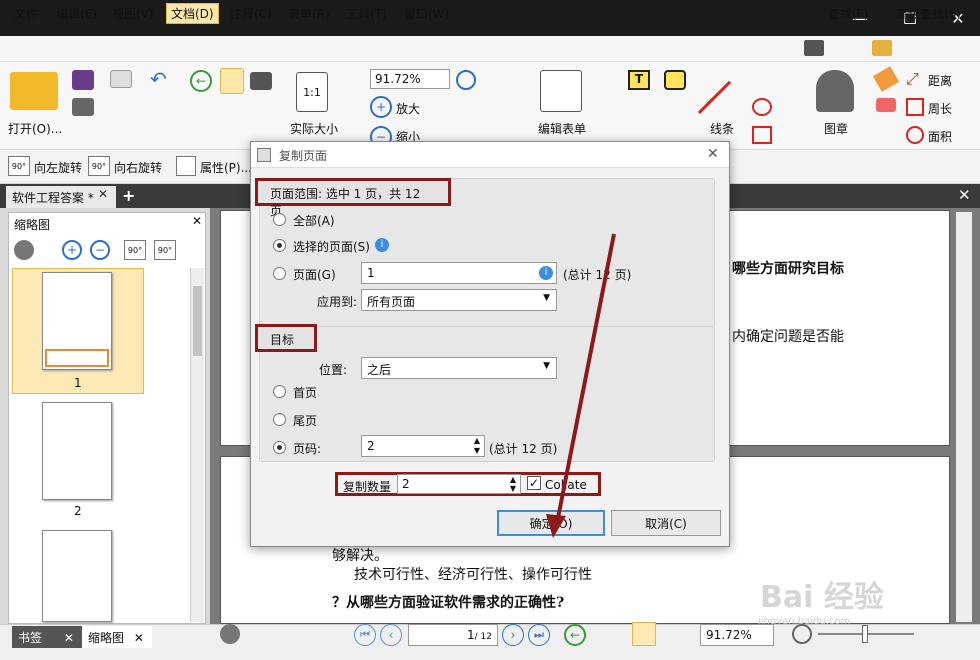 This screenshot has height=660, width=980. I want to click on annotation-arrow, so click(581, 385).